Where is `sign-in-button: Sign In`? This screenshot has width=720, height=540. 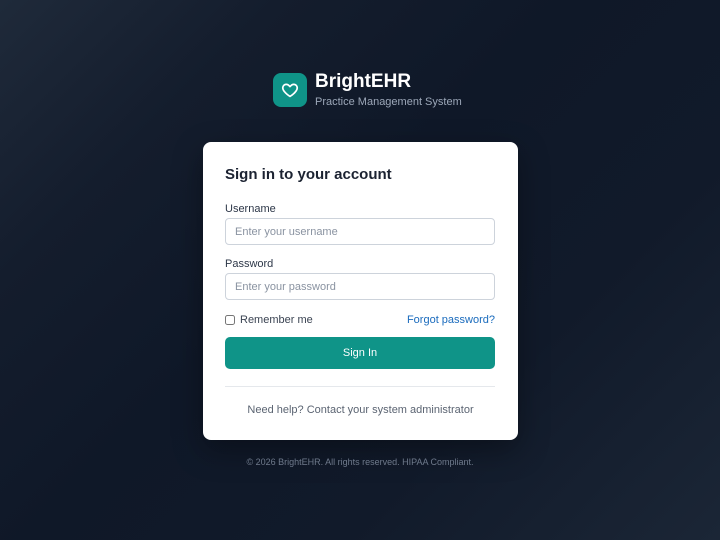 sign-in-button: Sign In is located at coordinates (360, 353).